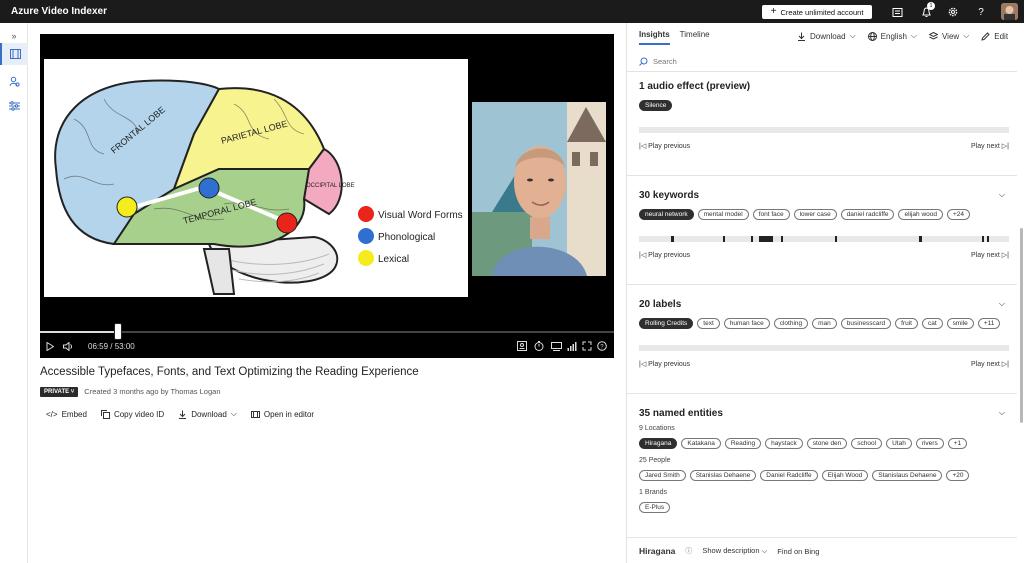 Image resolution: width=1024 pixels, height=563 pixels. I want to click on quality-bars-icon, so click(572, 346).